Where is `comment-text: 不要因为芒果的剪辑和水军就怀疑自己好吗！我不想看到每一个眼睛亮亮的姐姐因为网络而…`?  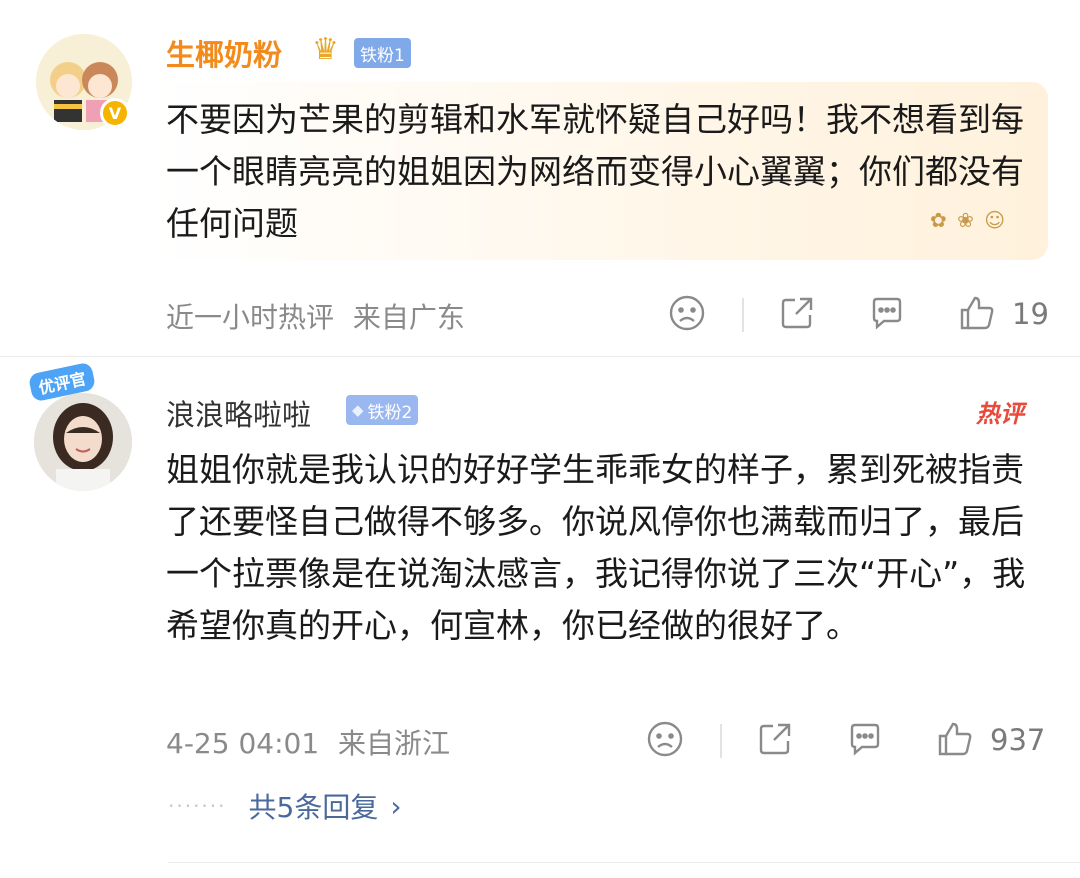 comment-text: 不要因为芒果的剪辑和水军就怀疑自己好吗！我不想看到每一个眼睛亮亮的姐姐因为网络而… is located at coordinates (595, 171).